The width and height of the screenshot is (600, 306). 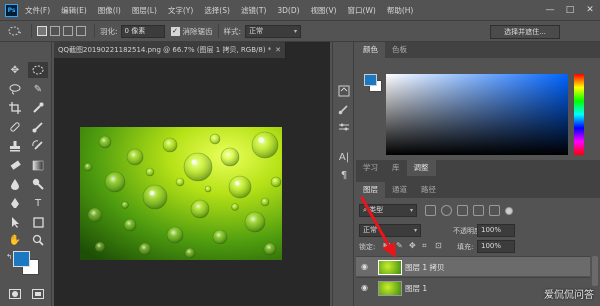 I want to click on tab-color: 颜色, so click(x=370, y=50).